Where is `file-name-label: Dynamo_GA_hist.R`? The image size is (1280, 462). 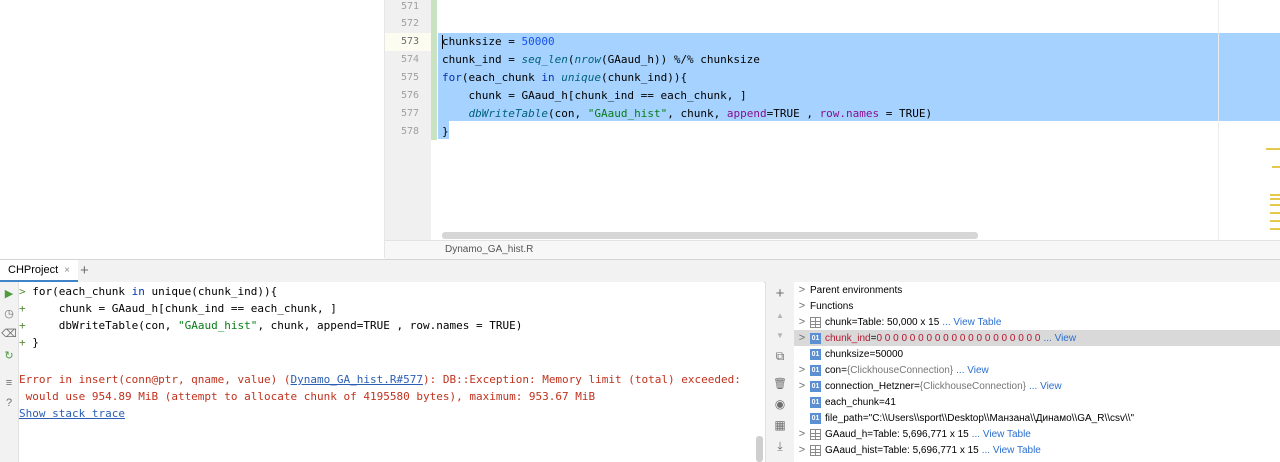
file-name-label: Dynamo_GA_hist.R is located at coordinates (489, 249).